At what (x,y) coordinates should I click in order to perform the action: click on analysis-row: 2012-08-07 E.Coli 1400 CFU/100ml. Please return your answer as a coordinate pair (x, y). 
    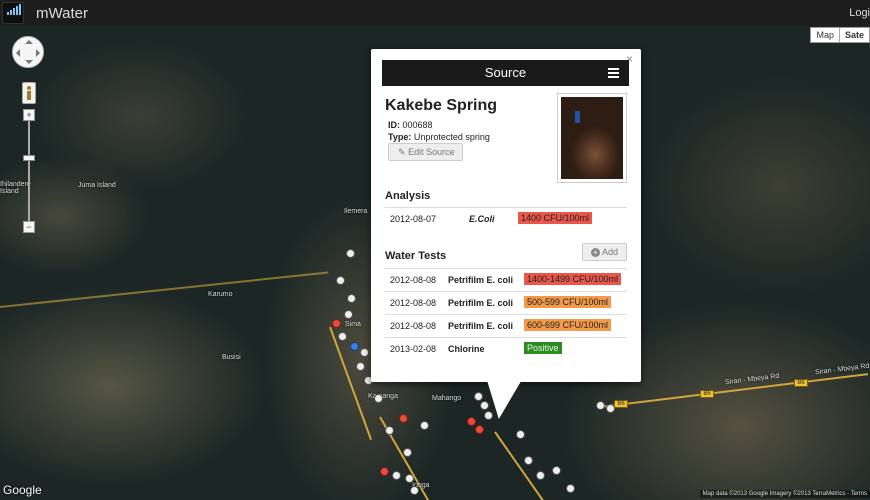
    Looking at the image, I should click on (506, 218).